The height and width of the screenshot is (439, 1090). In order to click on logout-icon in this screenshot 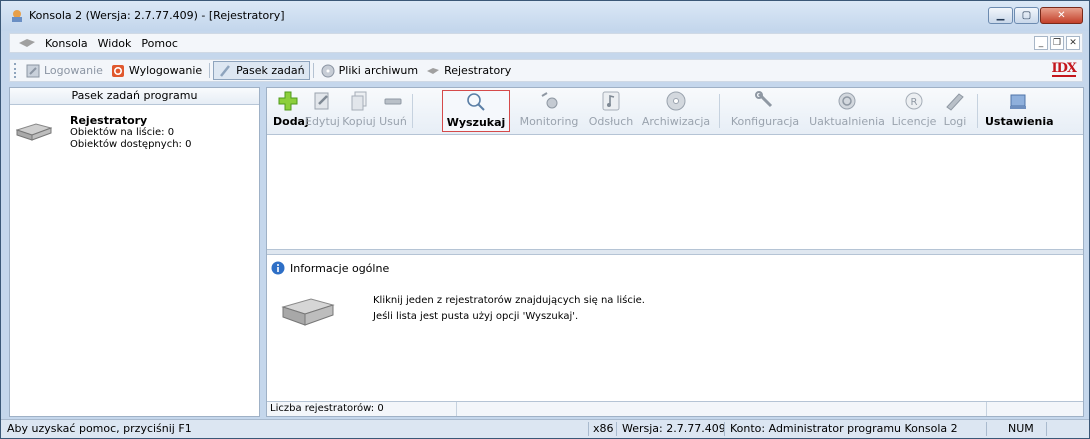, I will do `click(117, 70)`.